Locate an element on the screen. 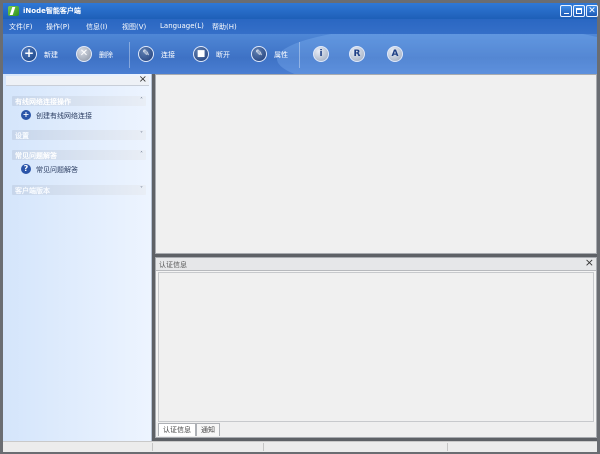 Image resolution: width=600 pixels, height=454 pixels. menu-file: 文件(F) is located at coordinates (21, 27).